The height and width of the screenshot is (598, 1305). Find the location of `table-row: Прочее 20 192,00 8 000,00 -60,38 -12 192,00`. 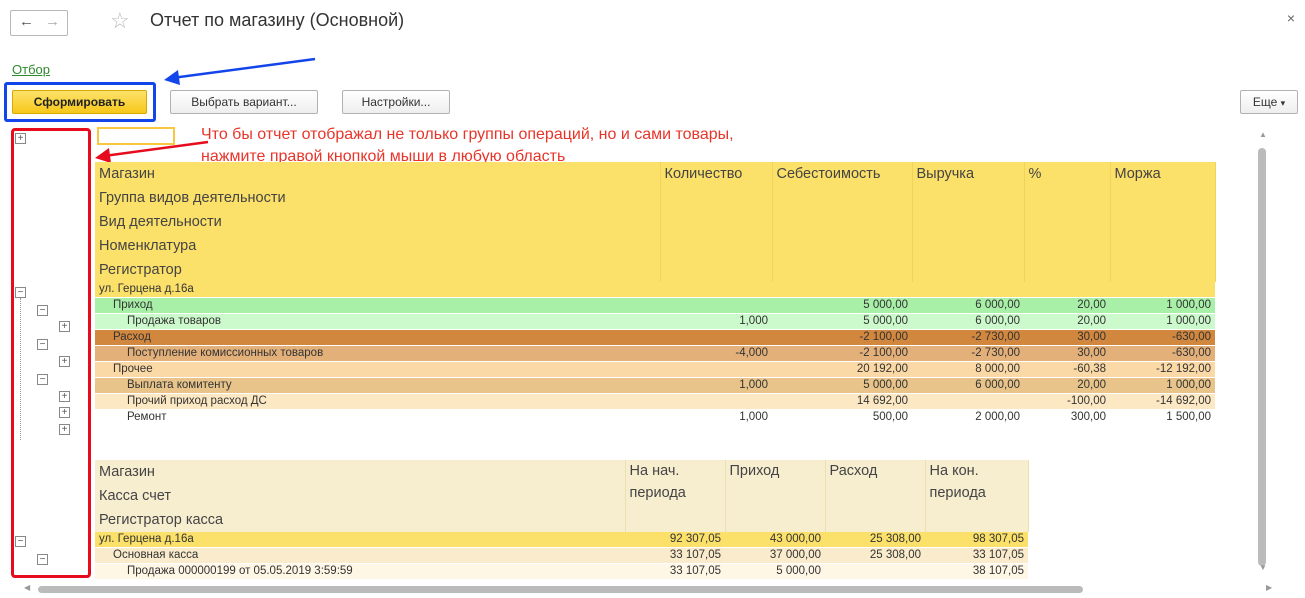

table-row: Прочее 20 192,00 8 000,00 -60,38 -12 192,00 is located at coordinates (655, 369).